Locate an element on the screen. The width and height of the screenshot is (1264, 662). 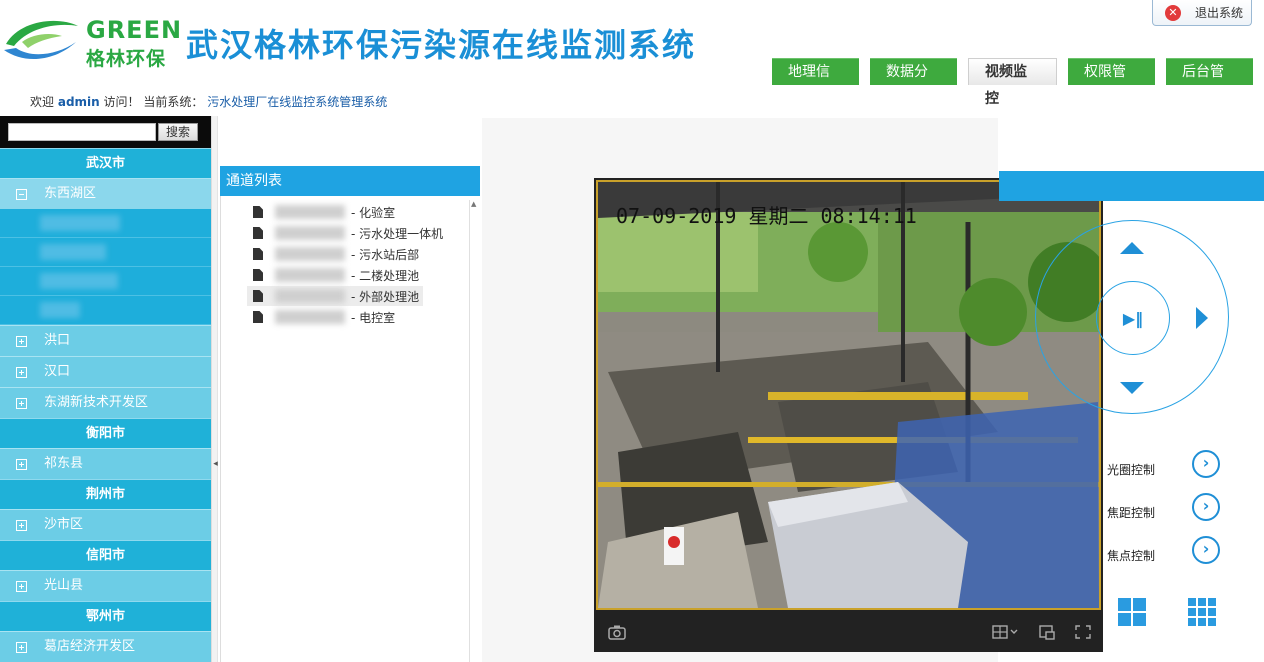
district-label: 东西湖区 is located at coordinates (70, 193).